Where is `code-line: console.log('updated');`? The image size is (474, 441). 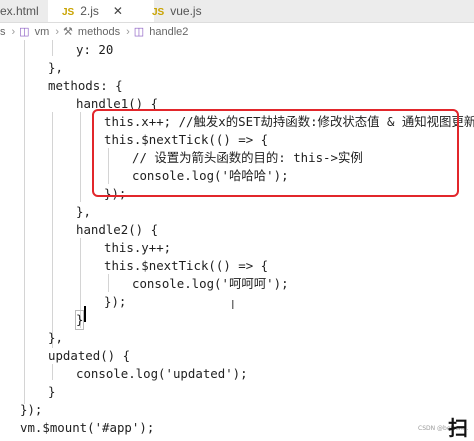
code-line: console.log('updated'); is located at coordinates (162, 373).